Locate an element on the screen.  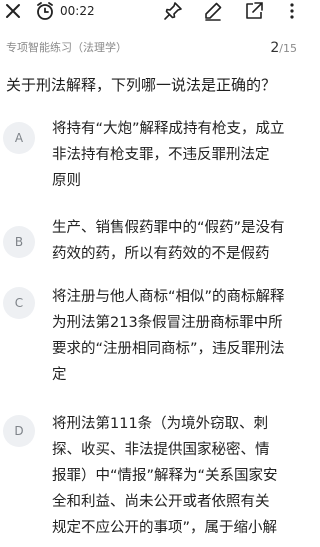
option-line: 将刑法第111条（为境外窃取、刺 is located at coordinates (160, 424).